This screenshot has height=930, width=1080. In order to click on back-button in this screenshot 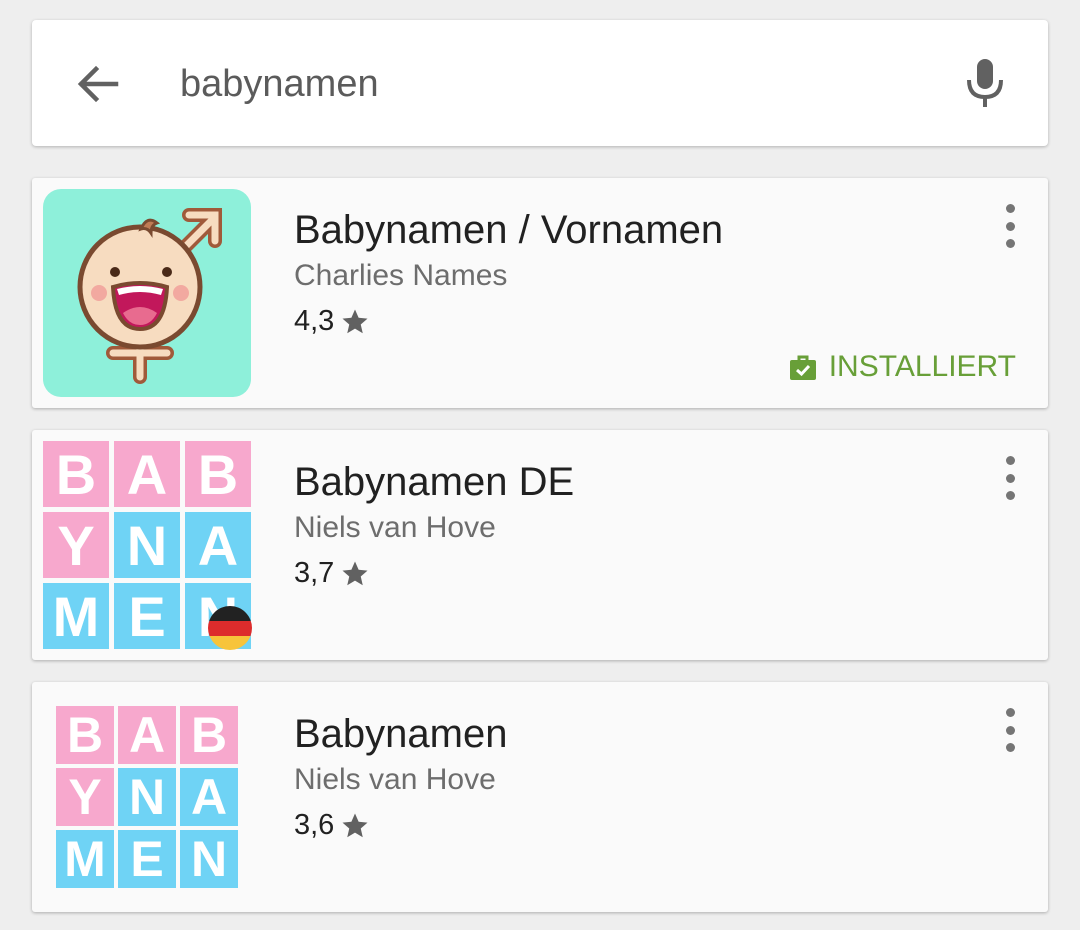, I will do `click(98, 84)`.